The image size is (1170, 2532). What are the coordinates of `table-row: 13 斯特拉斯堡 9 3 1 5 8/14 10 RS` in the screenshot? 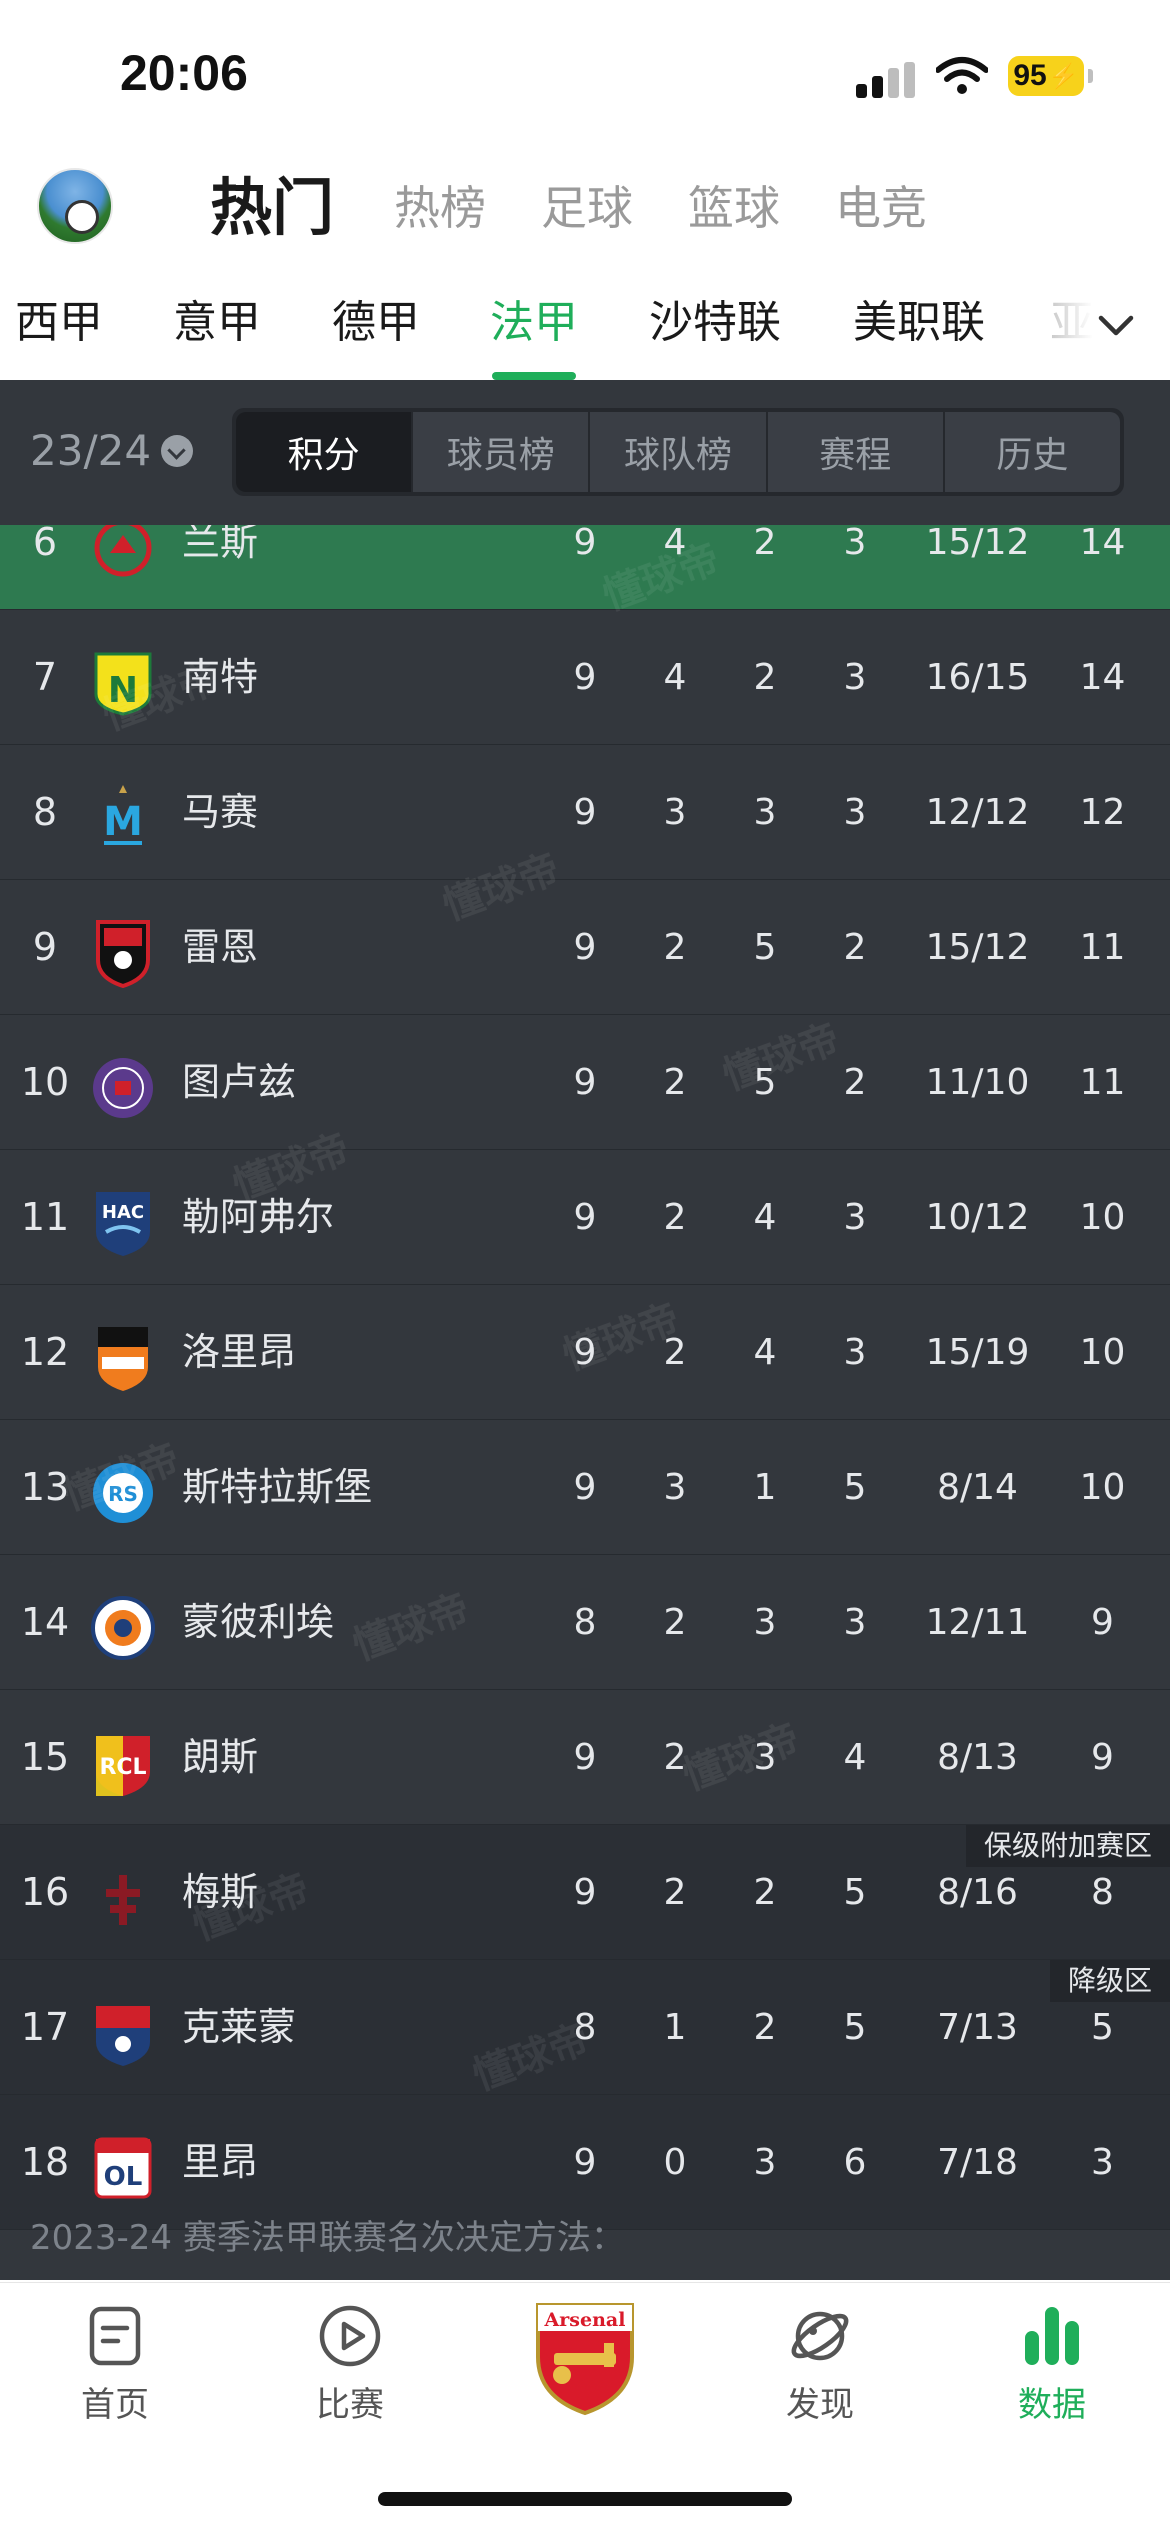 It's located at (585, 1487).